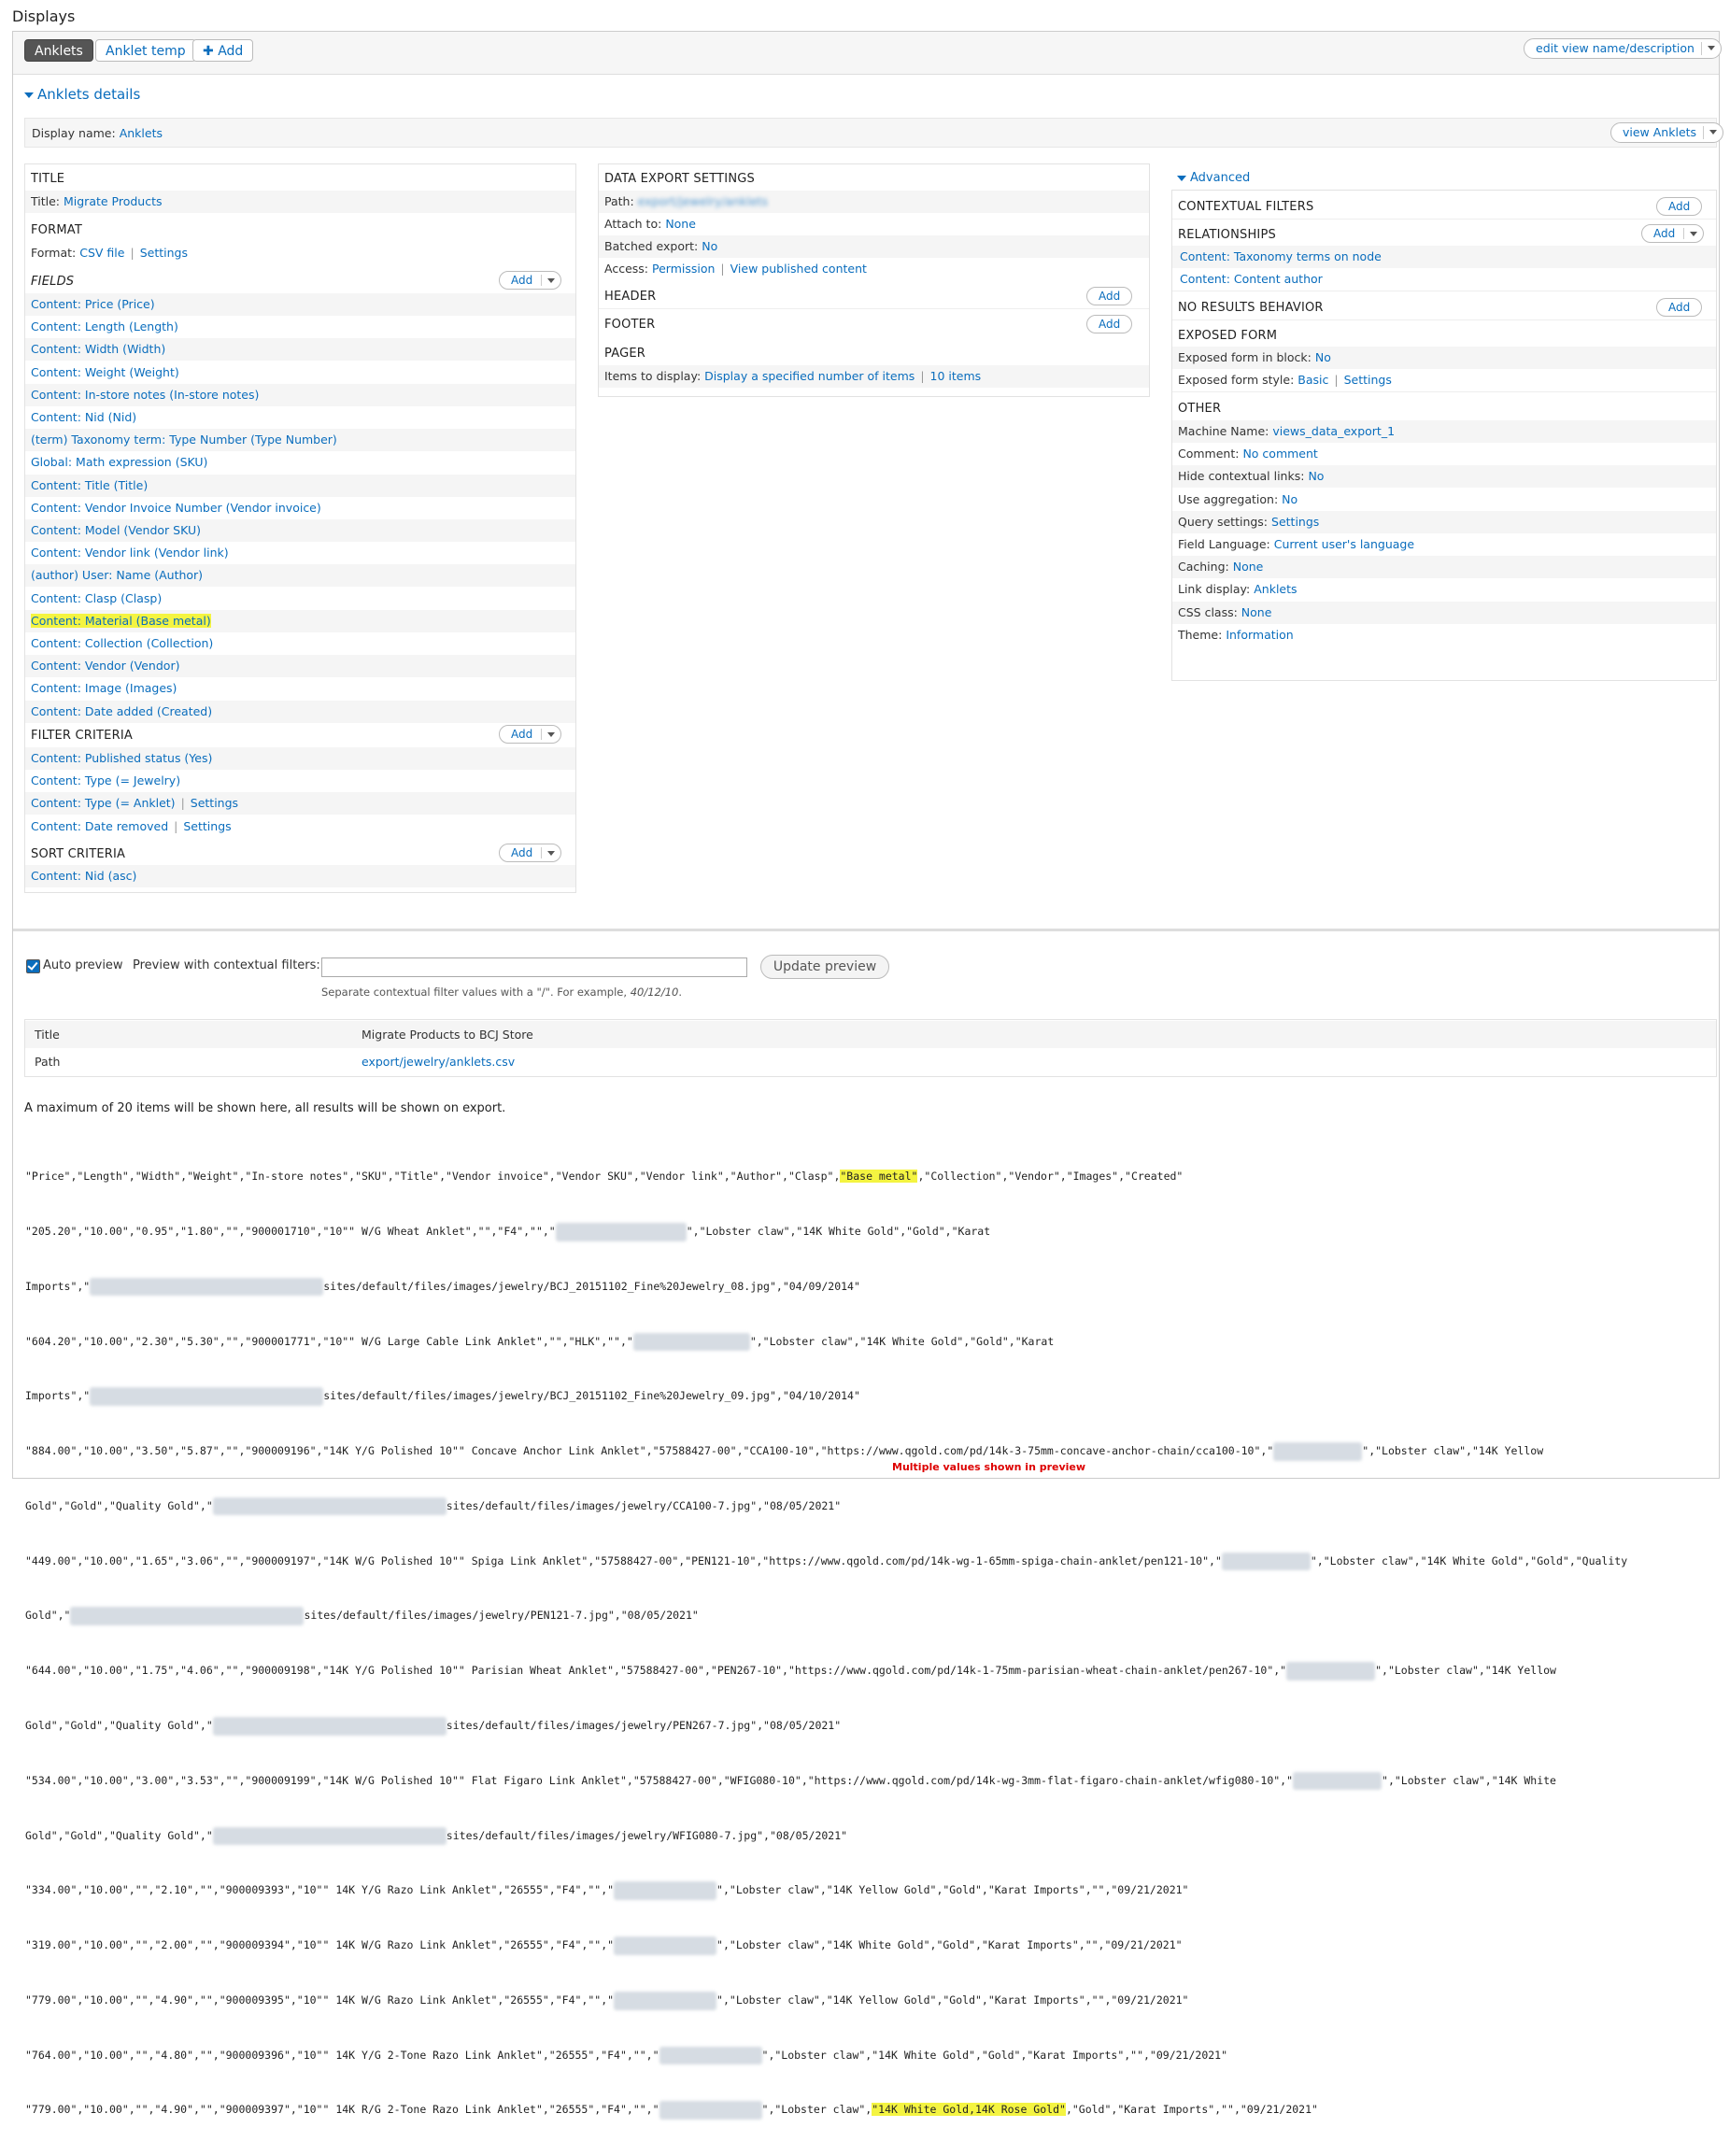 The image size is (1730, 2156). Describe the element at coordinates (121, 711) in the screenshot. I see `field-link: Content: Date added (Created)` at that location.